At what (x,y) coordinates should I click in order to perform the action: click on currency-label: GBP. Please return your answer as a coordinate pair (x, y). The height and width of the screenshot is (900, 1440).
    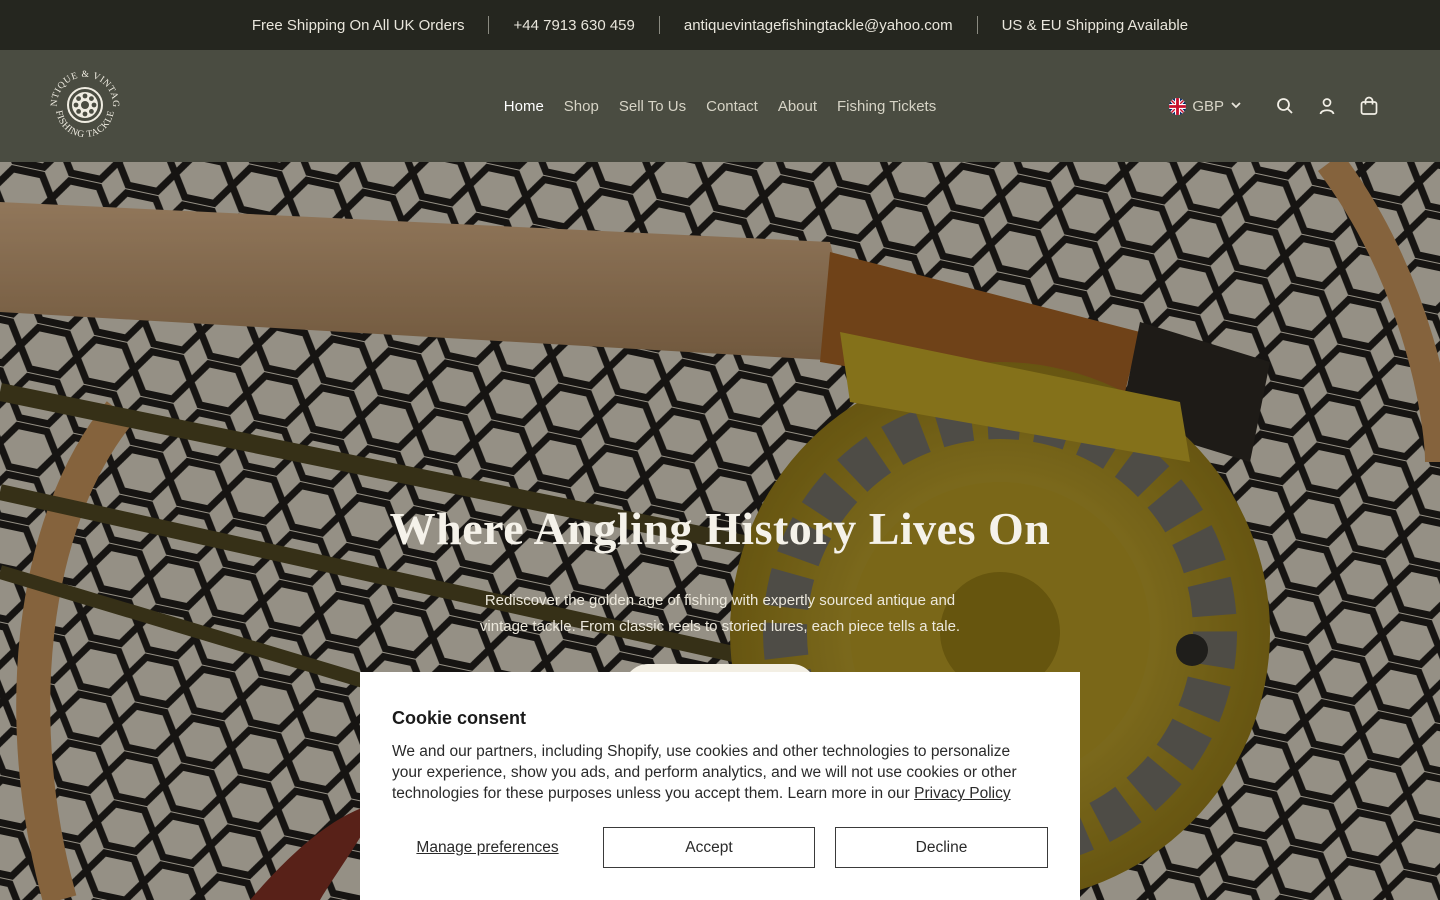
    Looking at the image, I should click on (1208, 106).